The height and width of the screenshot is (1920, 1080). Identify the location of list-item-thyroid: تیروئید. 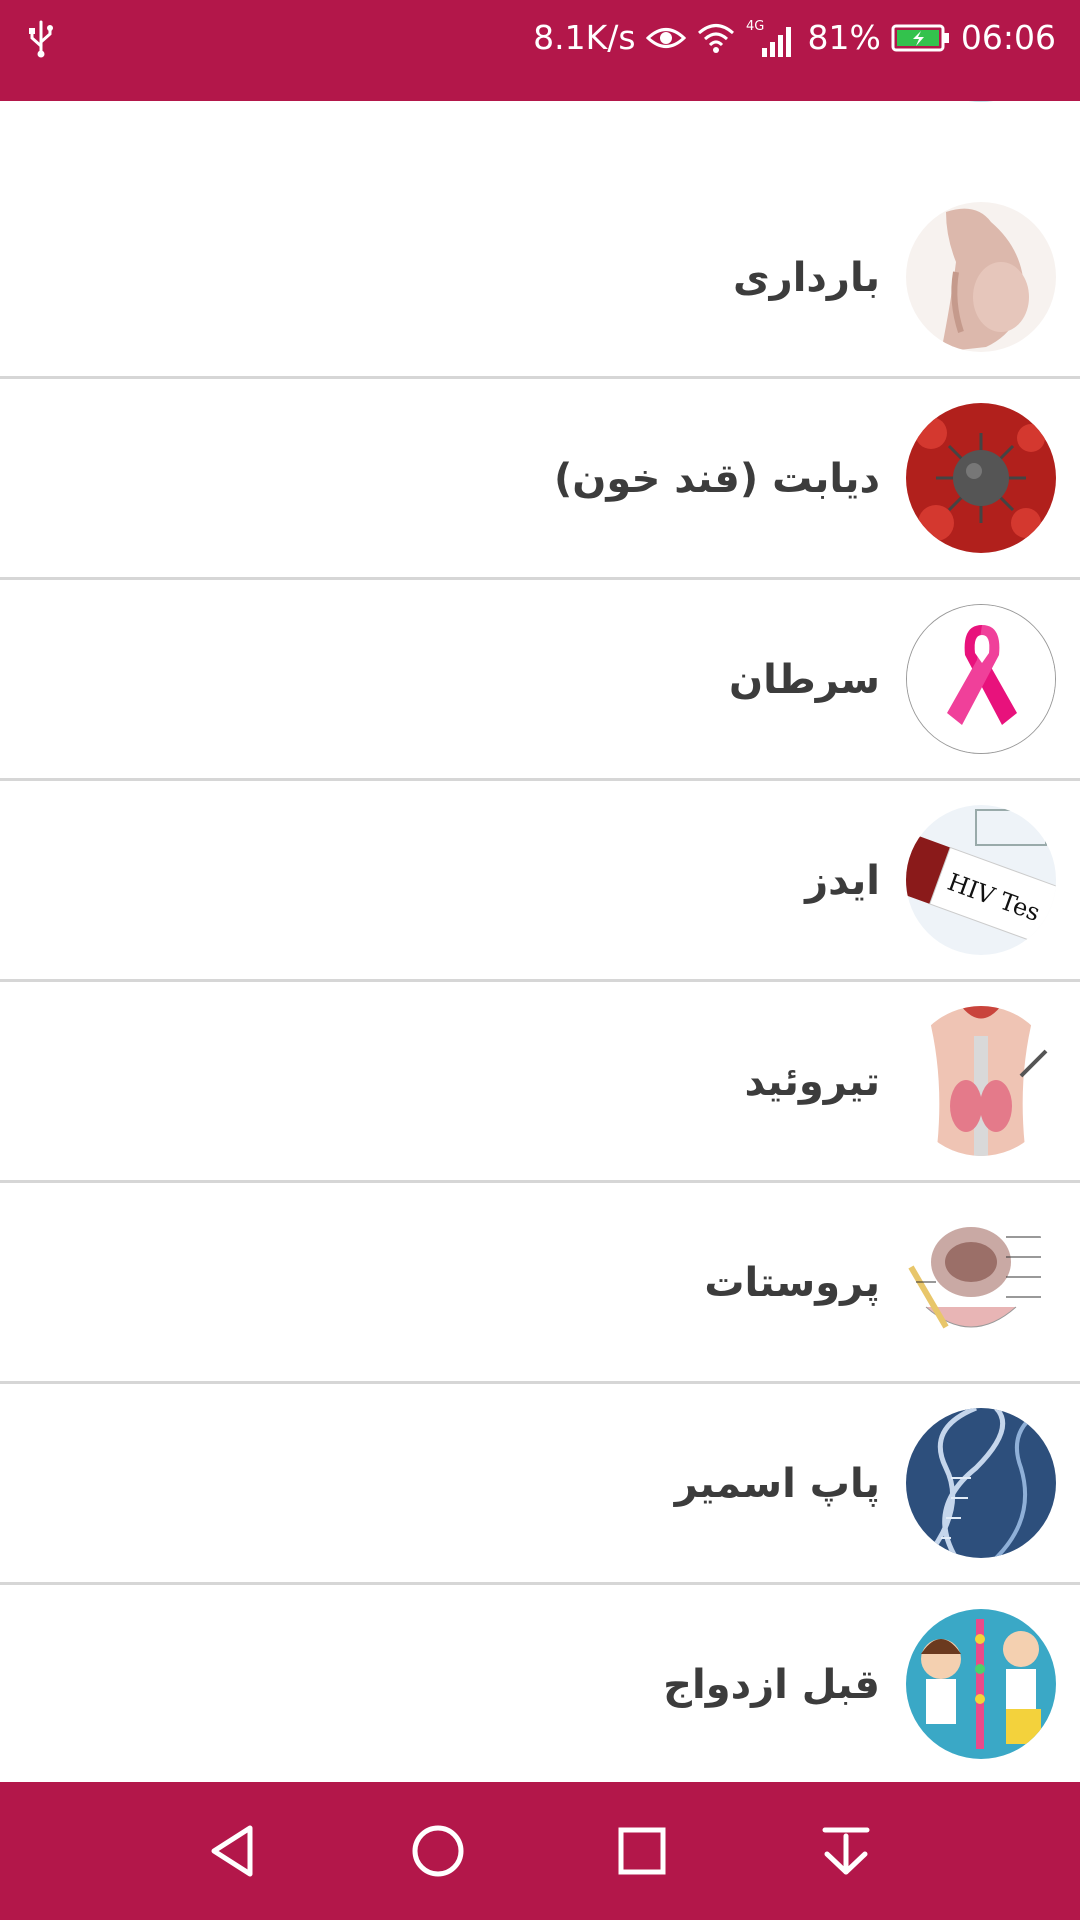
(540, 1082).